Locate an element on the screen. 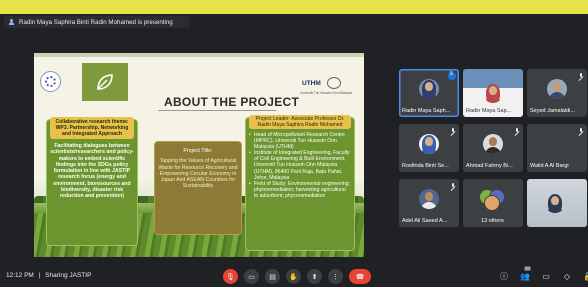 This screenshot has width=588, height=287. more-vert-icon: ⋮ is located at coordinates (335, 277).